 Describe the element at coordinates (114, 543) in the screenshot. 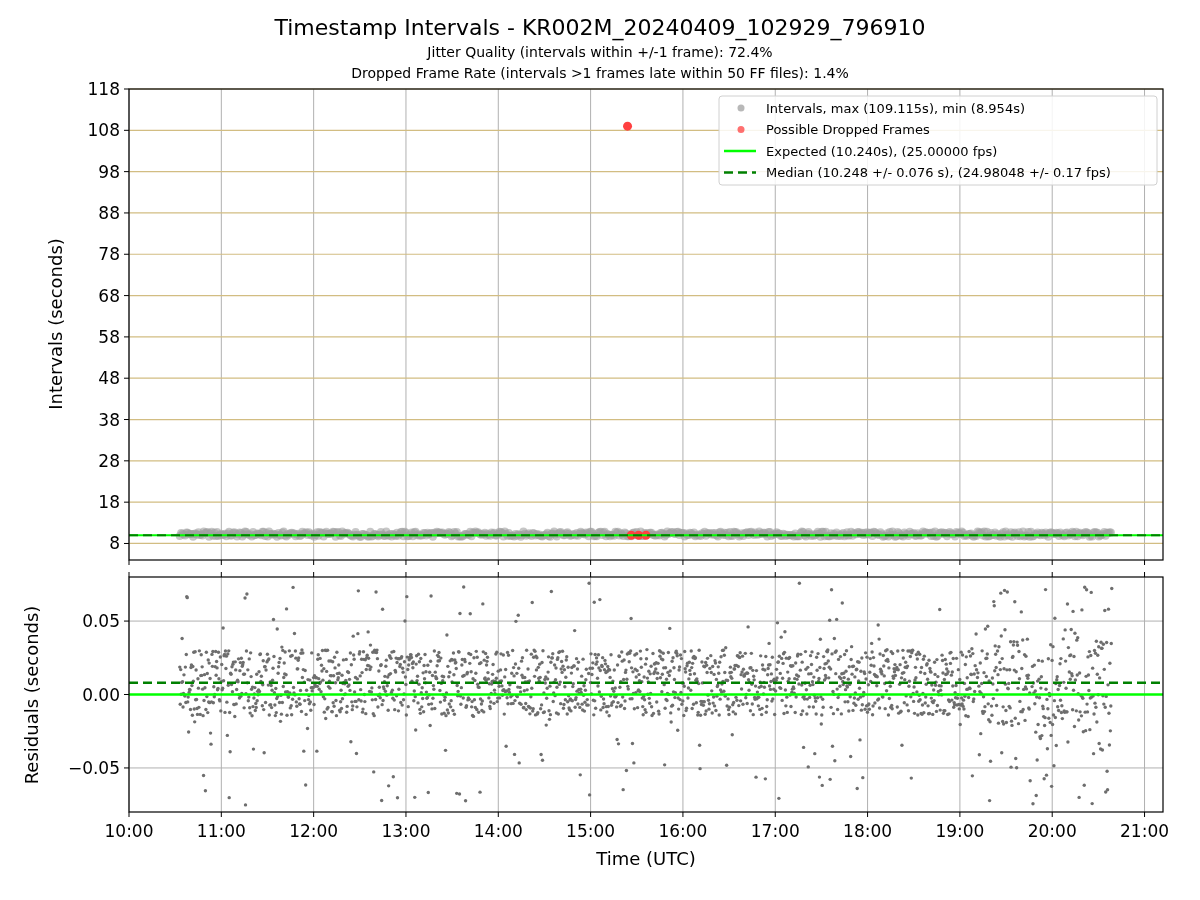

I see `y-tick-label: 8` at that location.